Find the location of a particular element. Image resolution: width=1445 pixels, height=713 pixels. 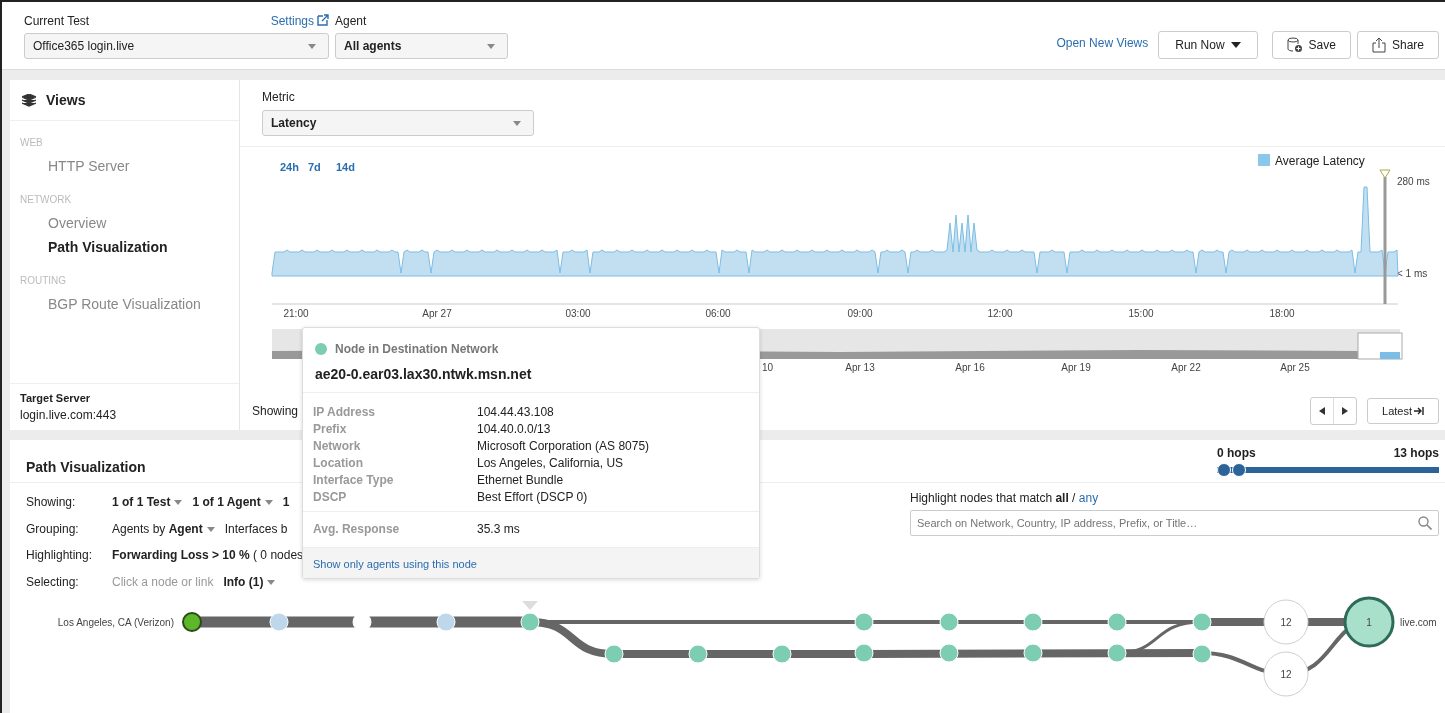

legend-swatch is located at coordinates (1264, 160).